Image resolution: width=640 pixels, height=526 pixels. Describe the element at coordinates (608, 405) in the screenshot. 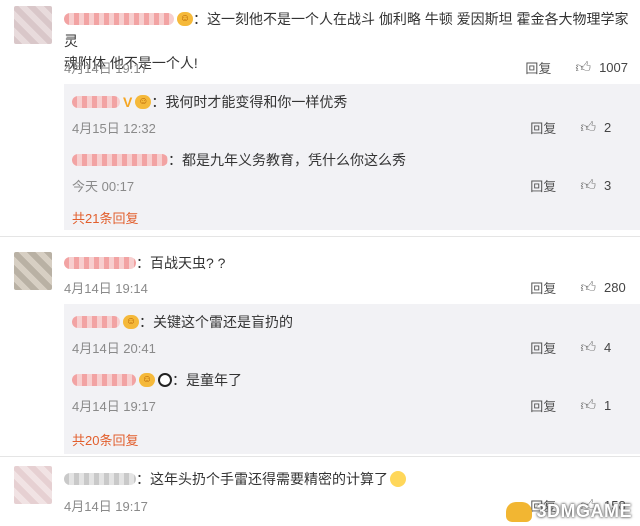

I see `like-count: 1` at that location.